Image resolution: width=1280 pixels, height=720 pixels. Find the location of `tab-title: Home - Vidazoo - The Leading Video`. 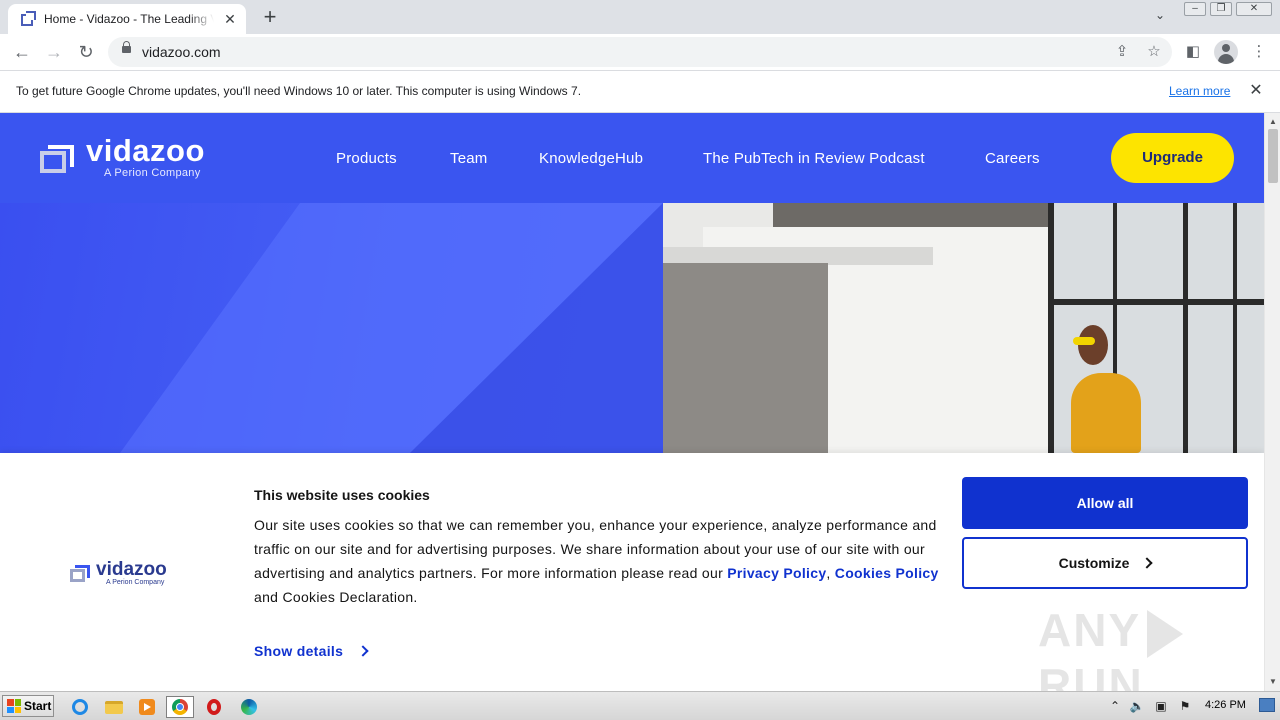

tab-title: Home - Vidazoo - The Leading Video is located at coordinates (129, 19).